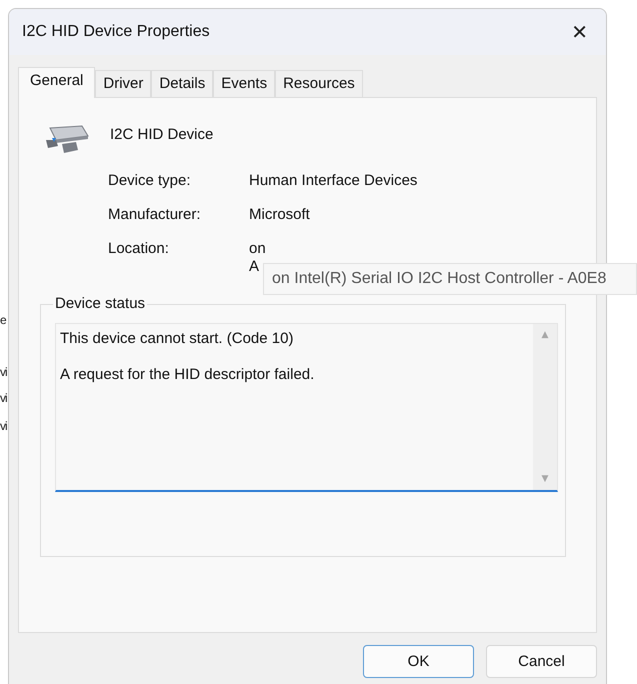  I want to click on close-button: ✕, so click(579, 32).